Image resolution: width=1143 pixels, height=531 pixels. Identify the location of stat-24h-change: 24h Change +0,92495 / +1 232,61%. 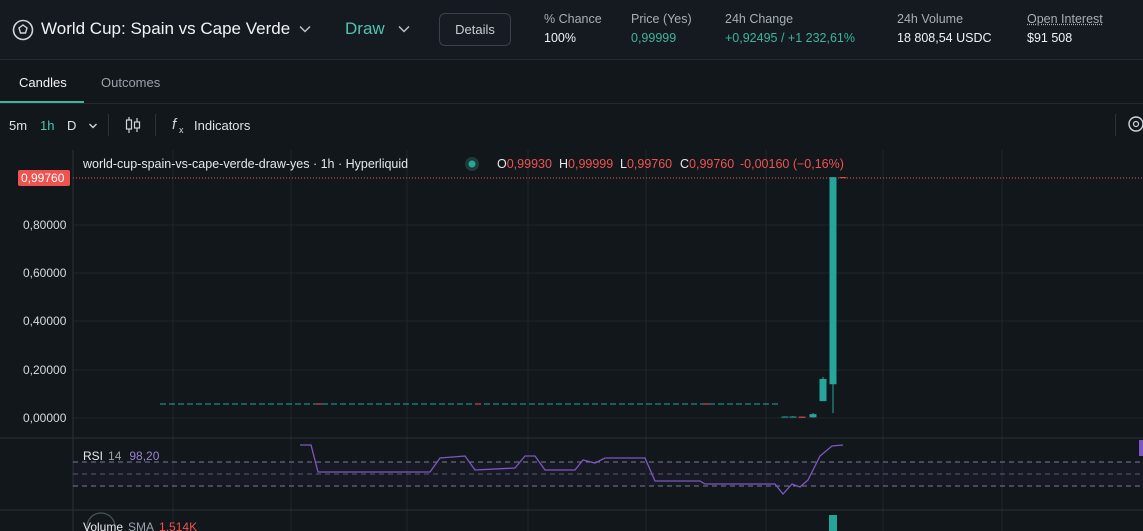
(790, 28).